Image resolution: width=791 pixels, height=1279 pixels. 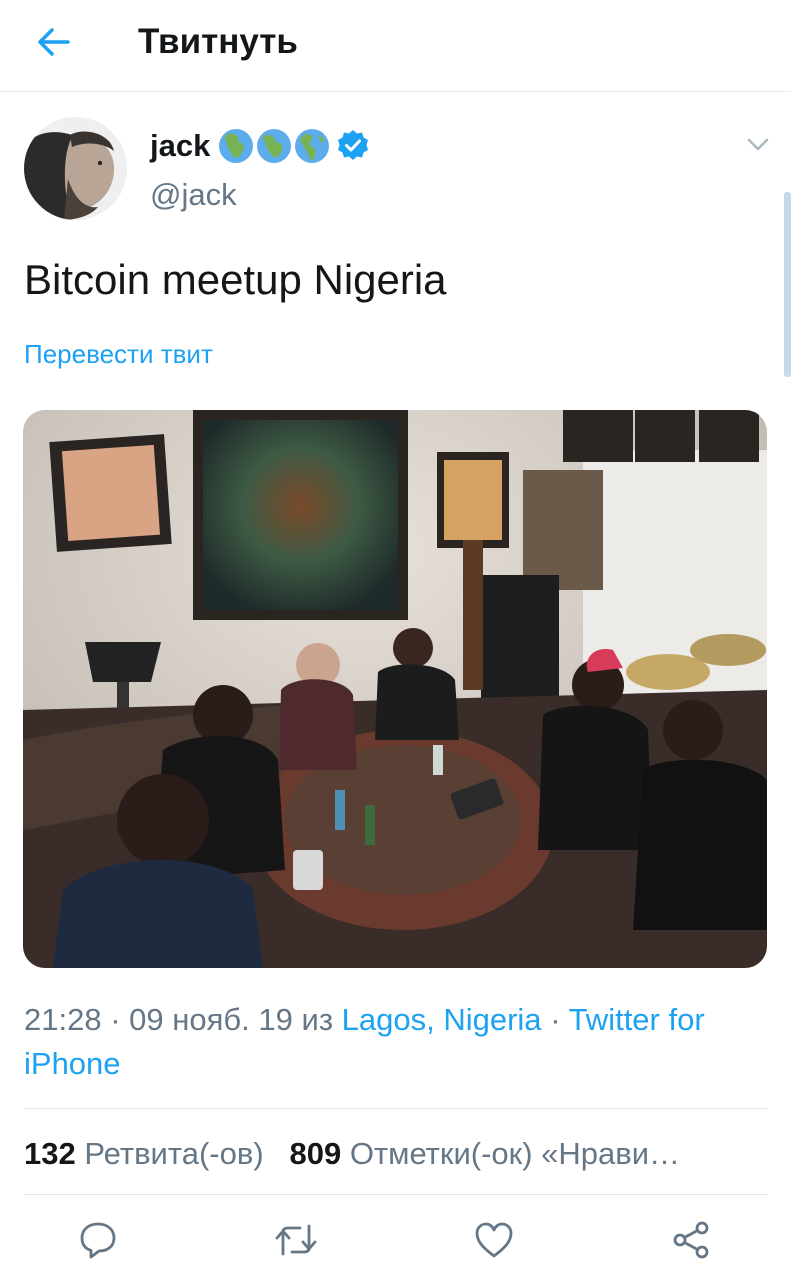 I want to click on reply-icon, so click(x=98, y=1240).